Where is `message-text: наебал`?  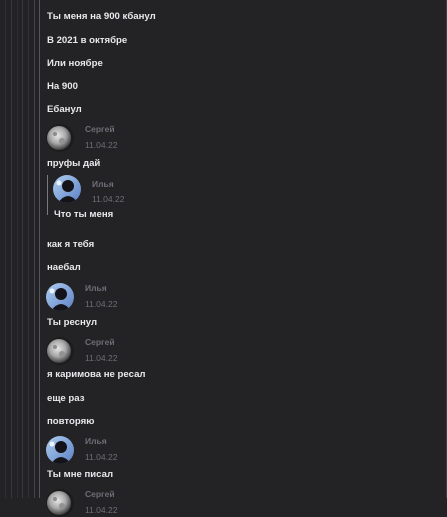 message-text: наебал is located at coordinates (64, 267).